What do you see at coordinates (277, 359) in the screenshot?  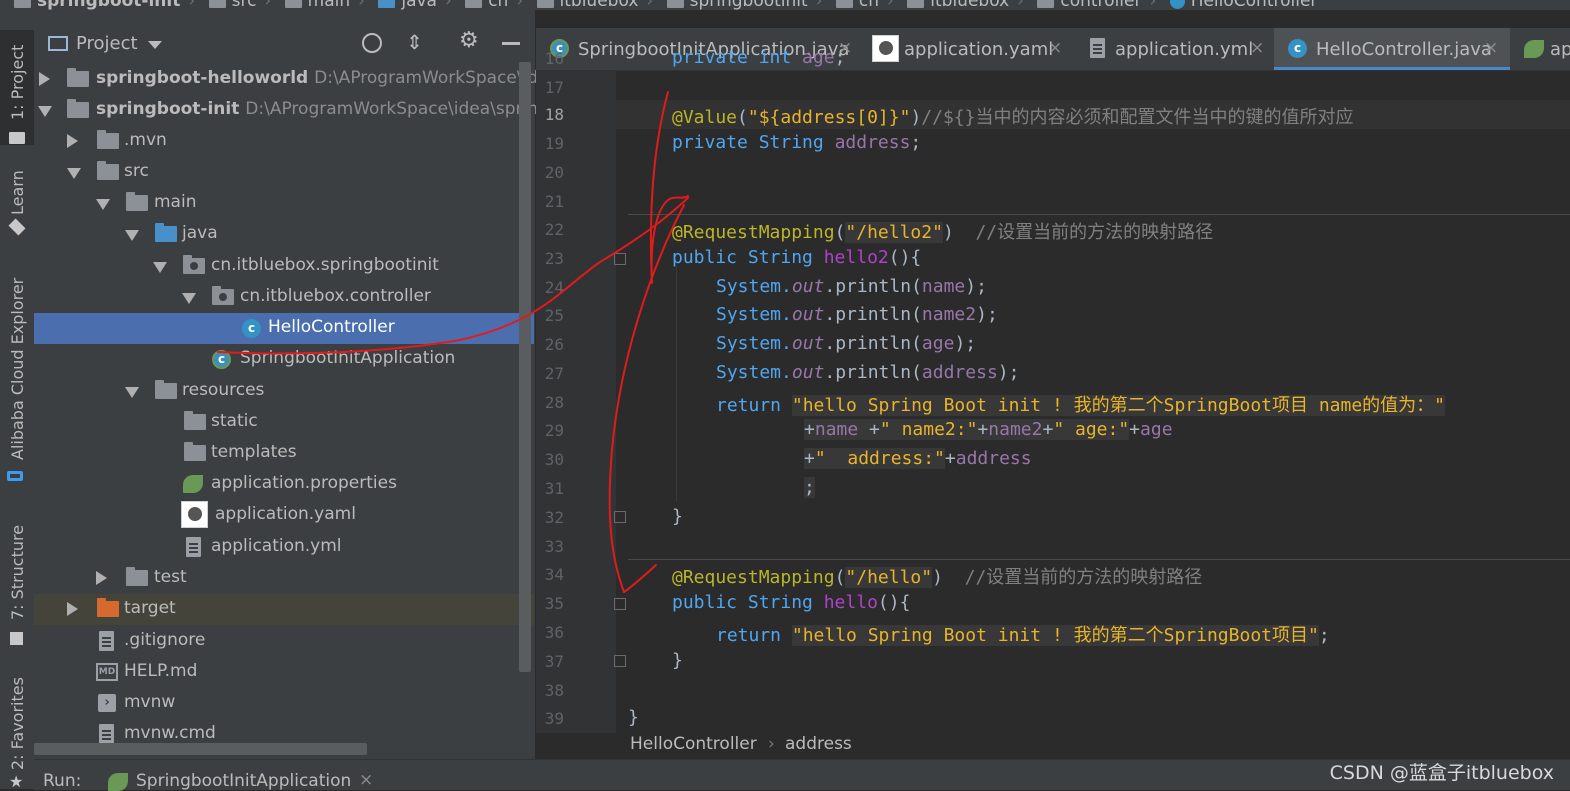 I see `tree-item-springbootinitapplication: c SpringbootInitApplication` at bounding box center [277, 359].